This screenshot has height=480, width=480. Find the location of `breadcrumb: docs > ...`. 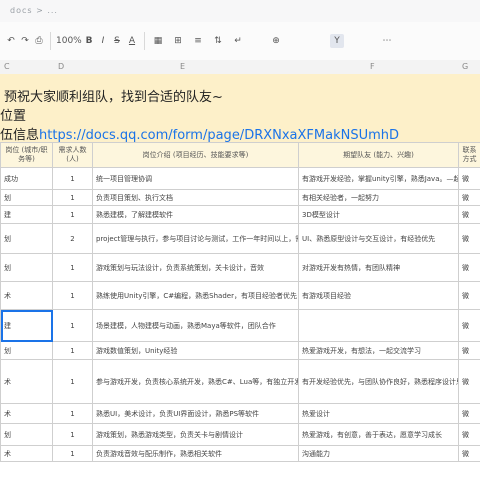

breadcrumb: docs > ... is located at coordinates (34, 10).